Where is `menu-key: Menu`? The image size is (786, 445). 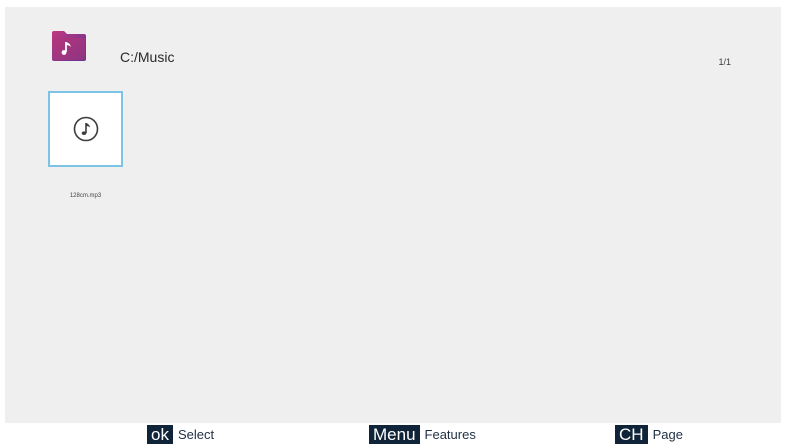 menu-key: Menu is located at coordinates (394, 434).